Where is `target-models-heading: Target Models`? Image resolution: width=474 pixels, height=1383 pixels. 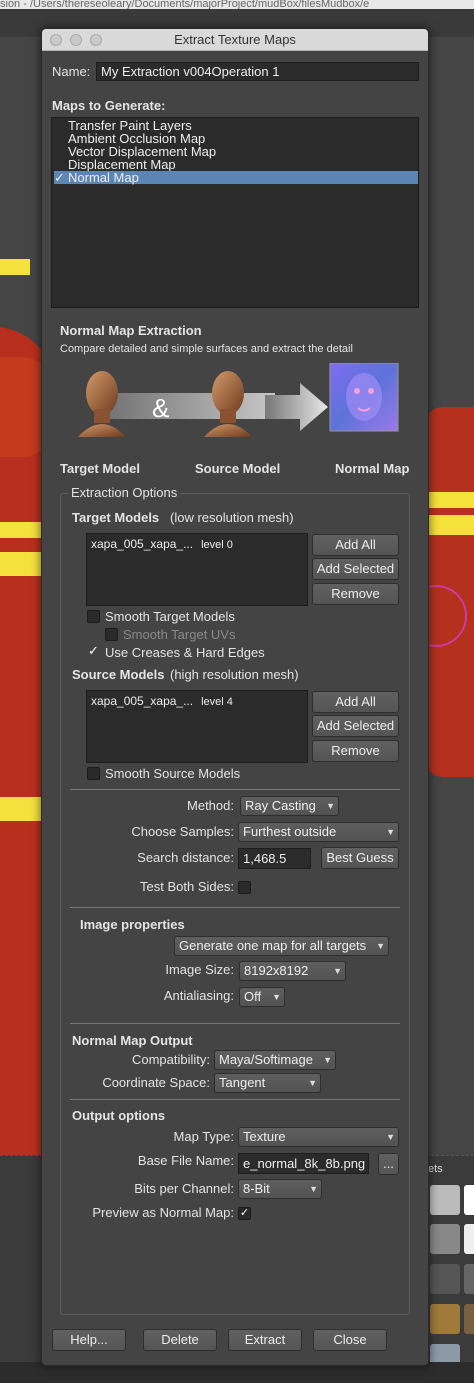
target-models-heading: Target Models is located at coordinates (116, 517).